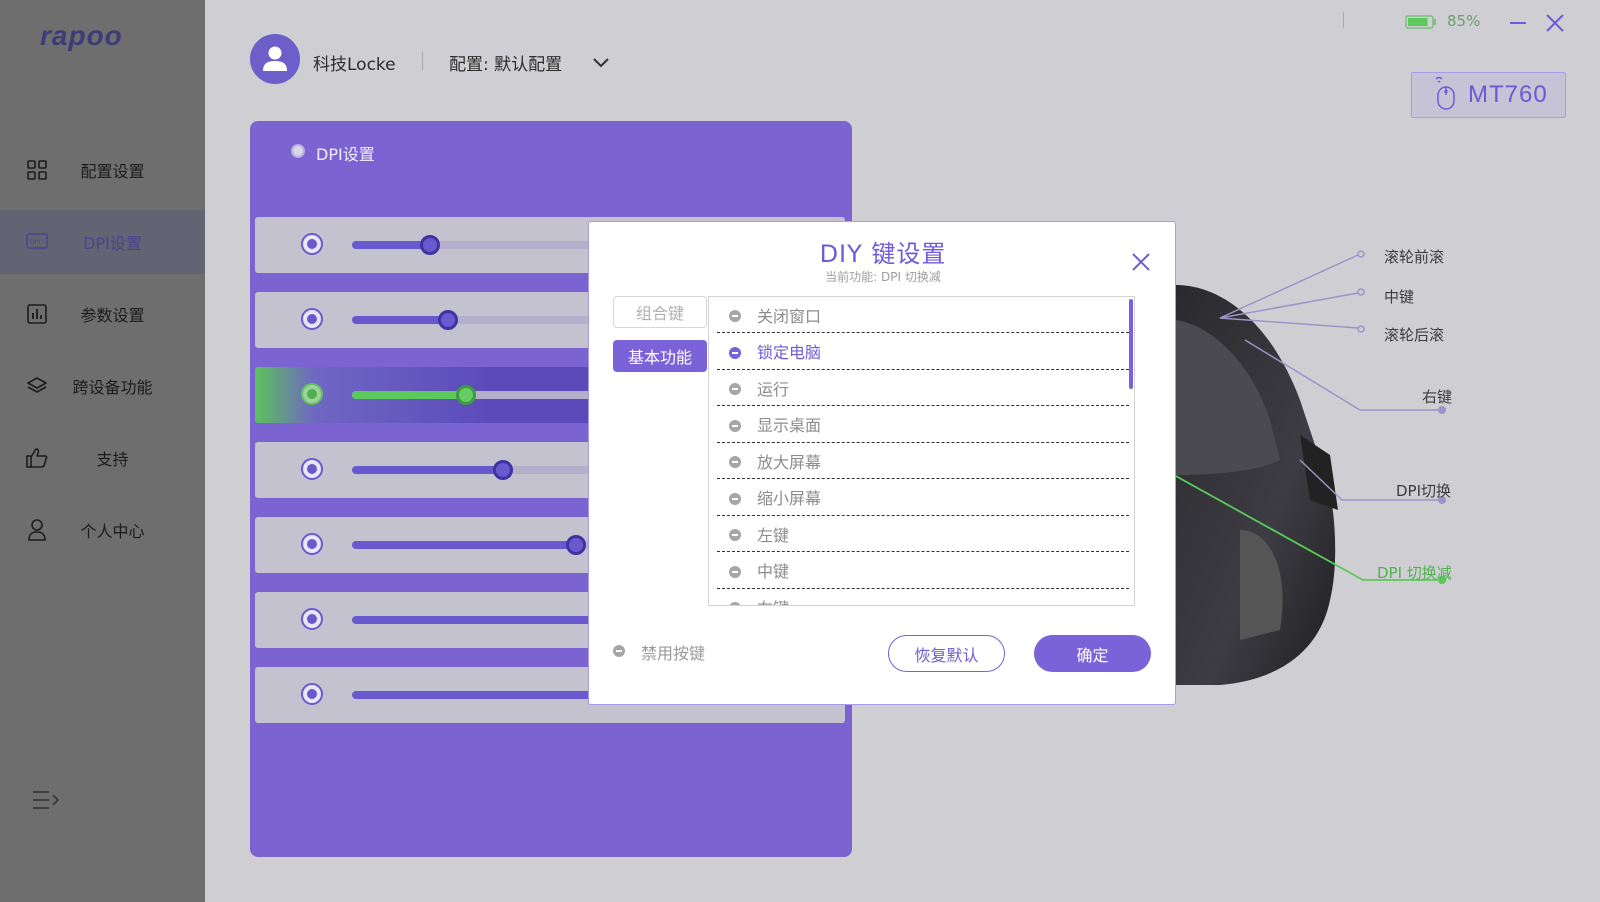 Image resolution: width=1600 pixels, height=902 pixels. I want to click on list-item-label: 显示桌面, so click(789, 425).